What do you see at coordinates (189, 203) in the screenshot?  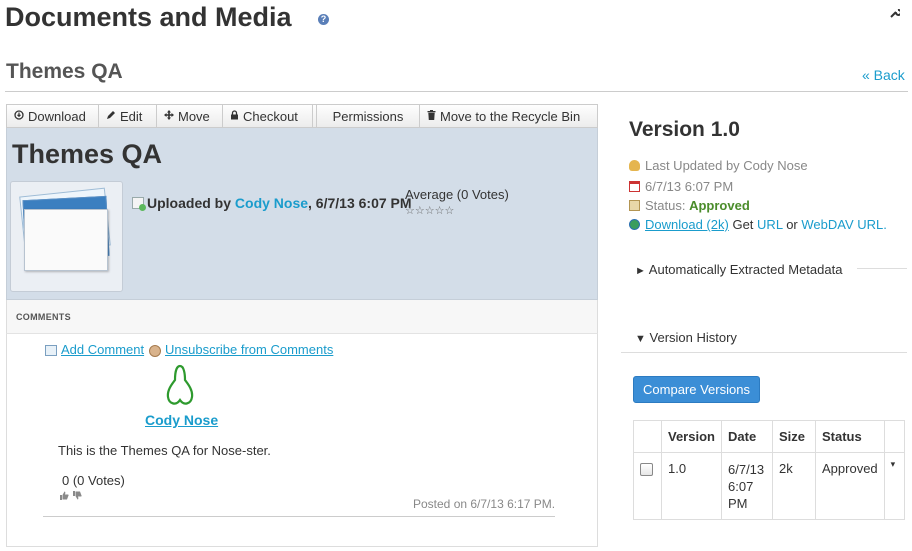 I see `uploaded-prefix: Uploaded by` at bounding box center [189, 203].